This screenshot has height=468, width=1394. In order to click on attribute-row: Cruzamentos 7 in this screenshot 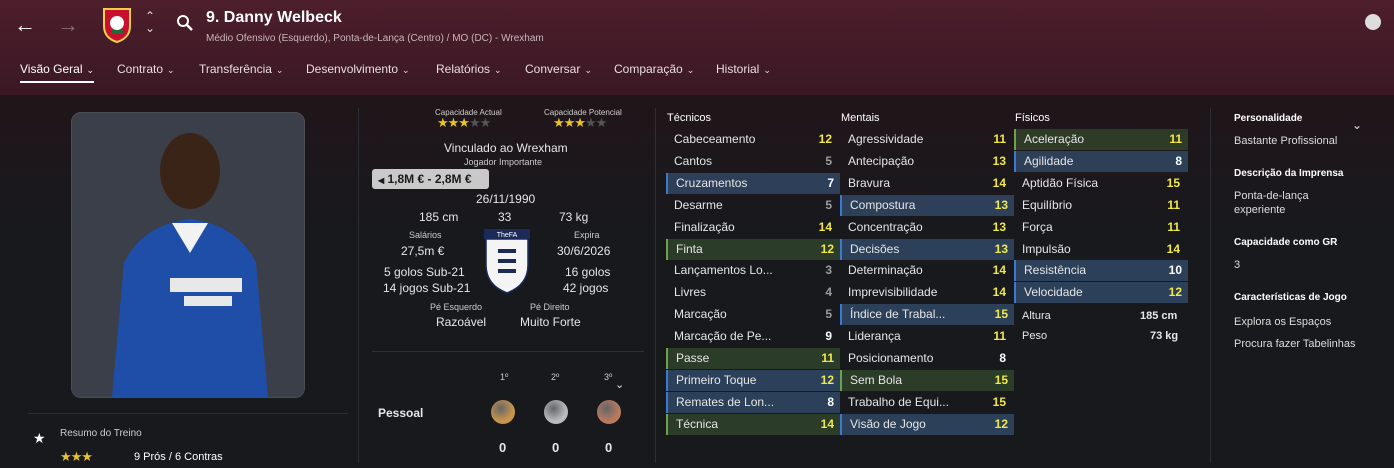, I will do `click(753, 183)`.